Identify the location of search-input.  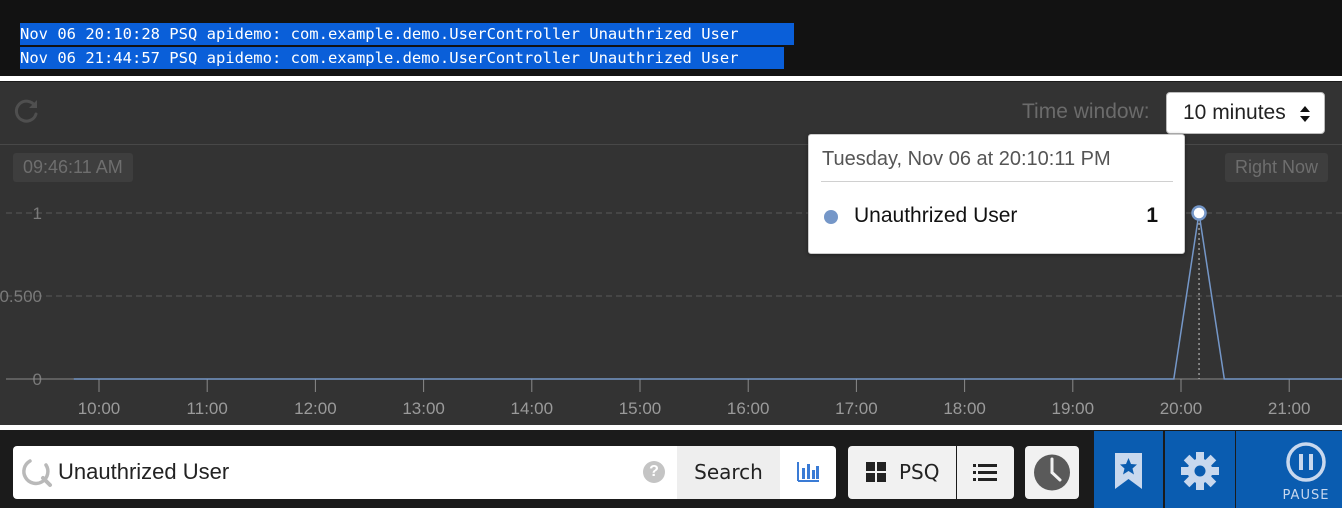
(338, 472).